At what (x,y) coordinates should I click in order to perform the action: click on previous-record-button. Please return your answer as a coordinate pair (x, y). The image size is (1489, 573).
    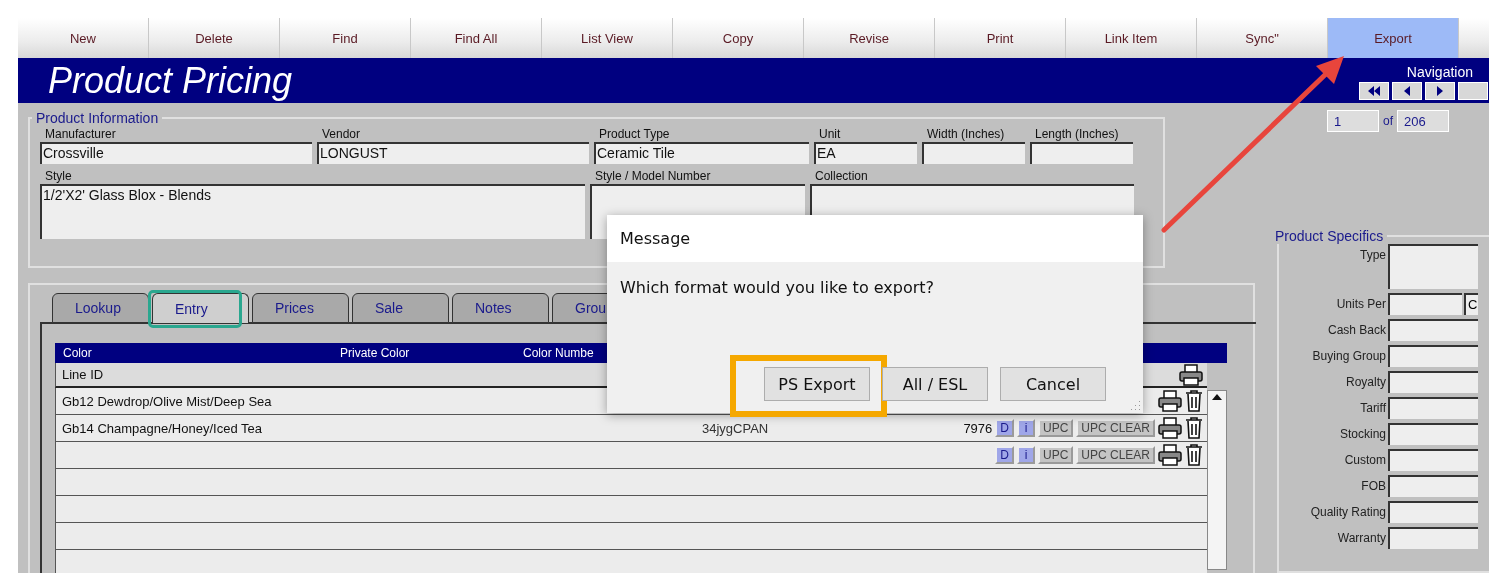
    Looking at the image, I should click on (1407, 90).